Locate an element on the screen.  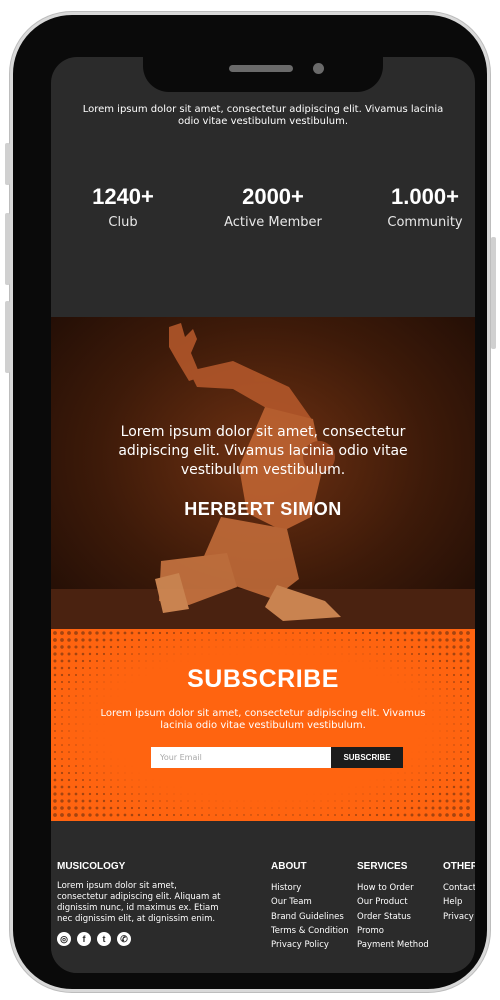
power-button is located at coordinates (493, 293).